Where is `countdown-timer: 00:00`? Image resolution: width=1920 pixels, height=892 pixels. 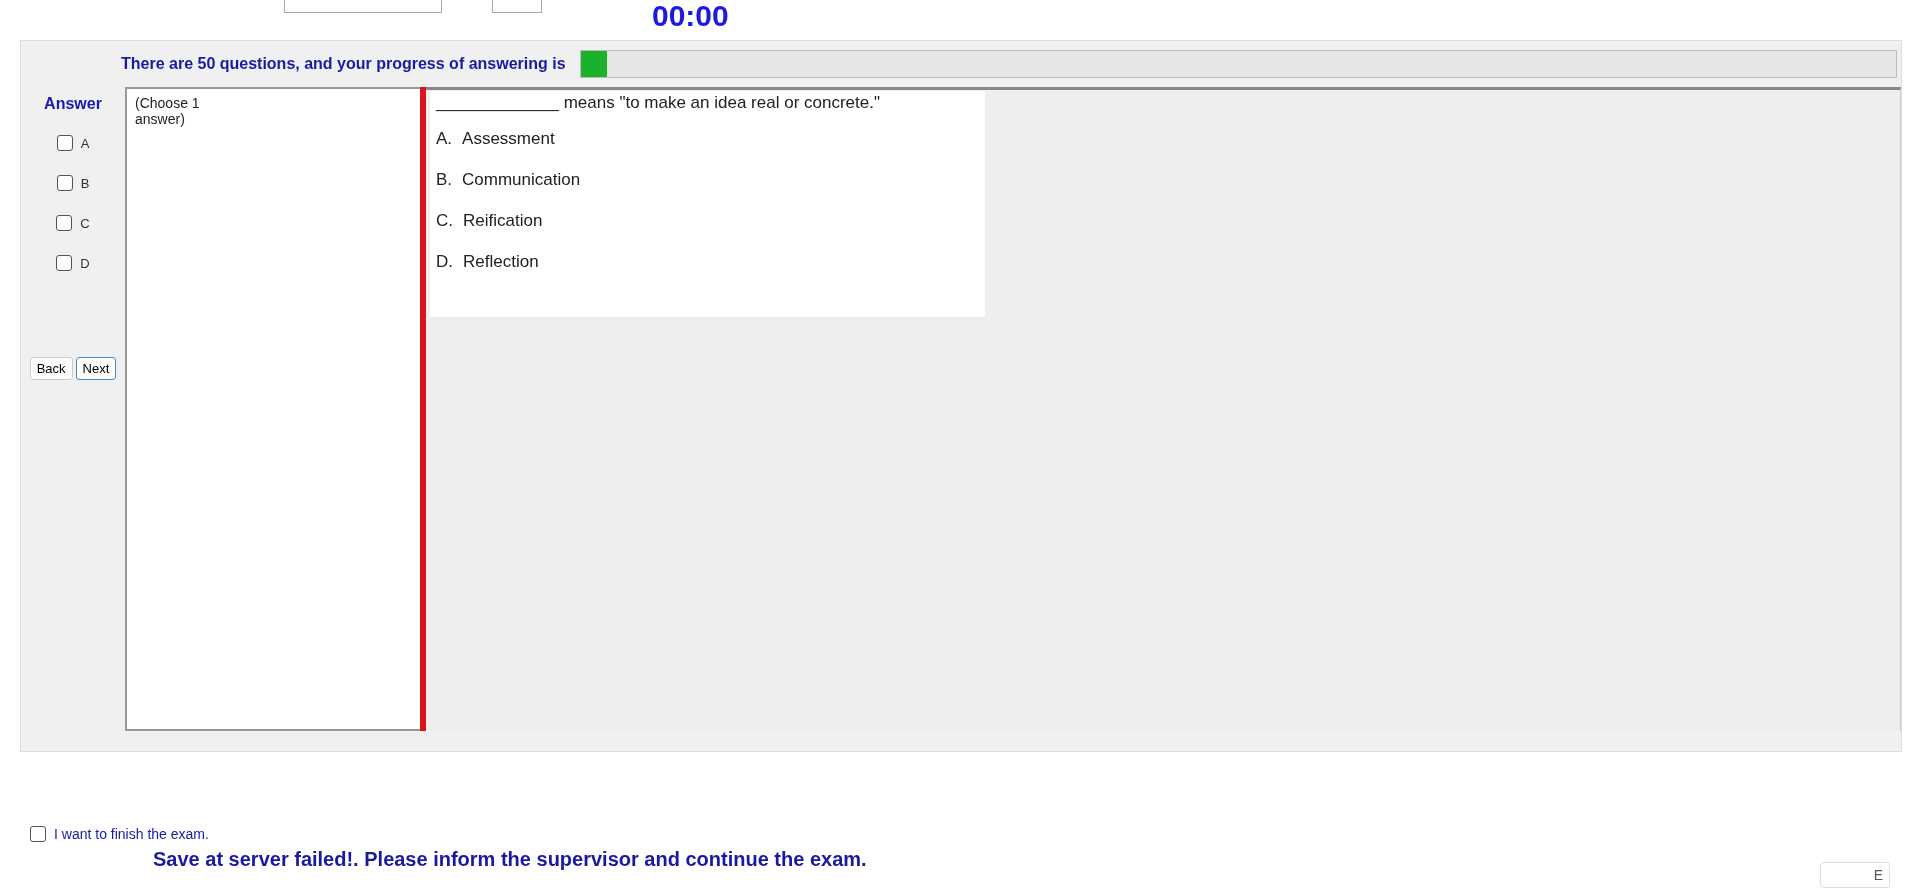 countdown-timer: 00:00 is located at coordinates (690, 16).